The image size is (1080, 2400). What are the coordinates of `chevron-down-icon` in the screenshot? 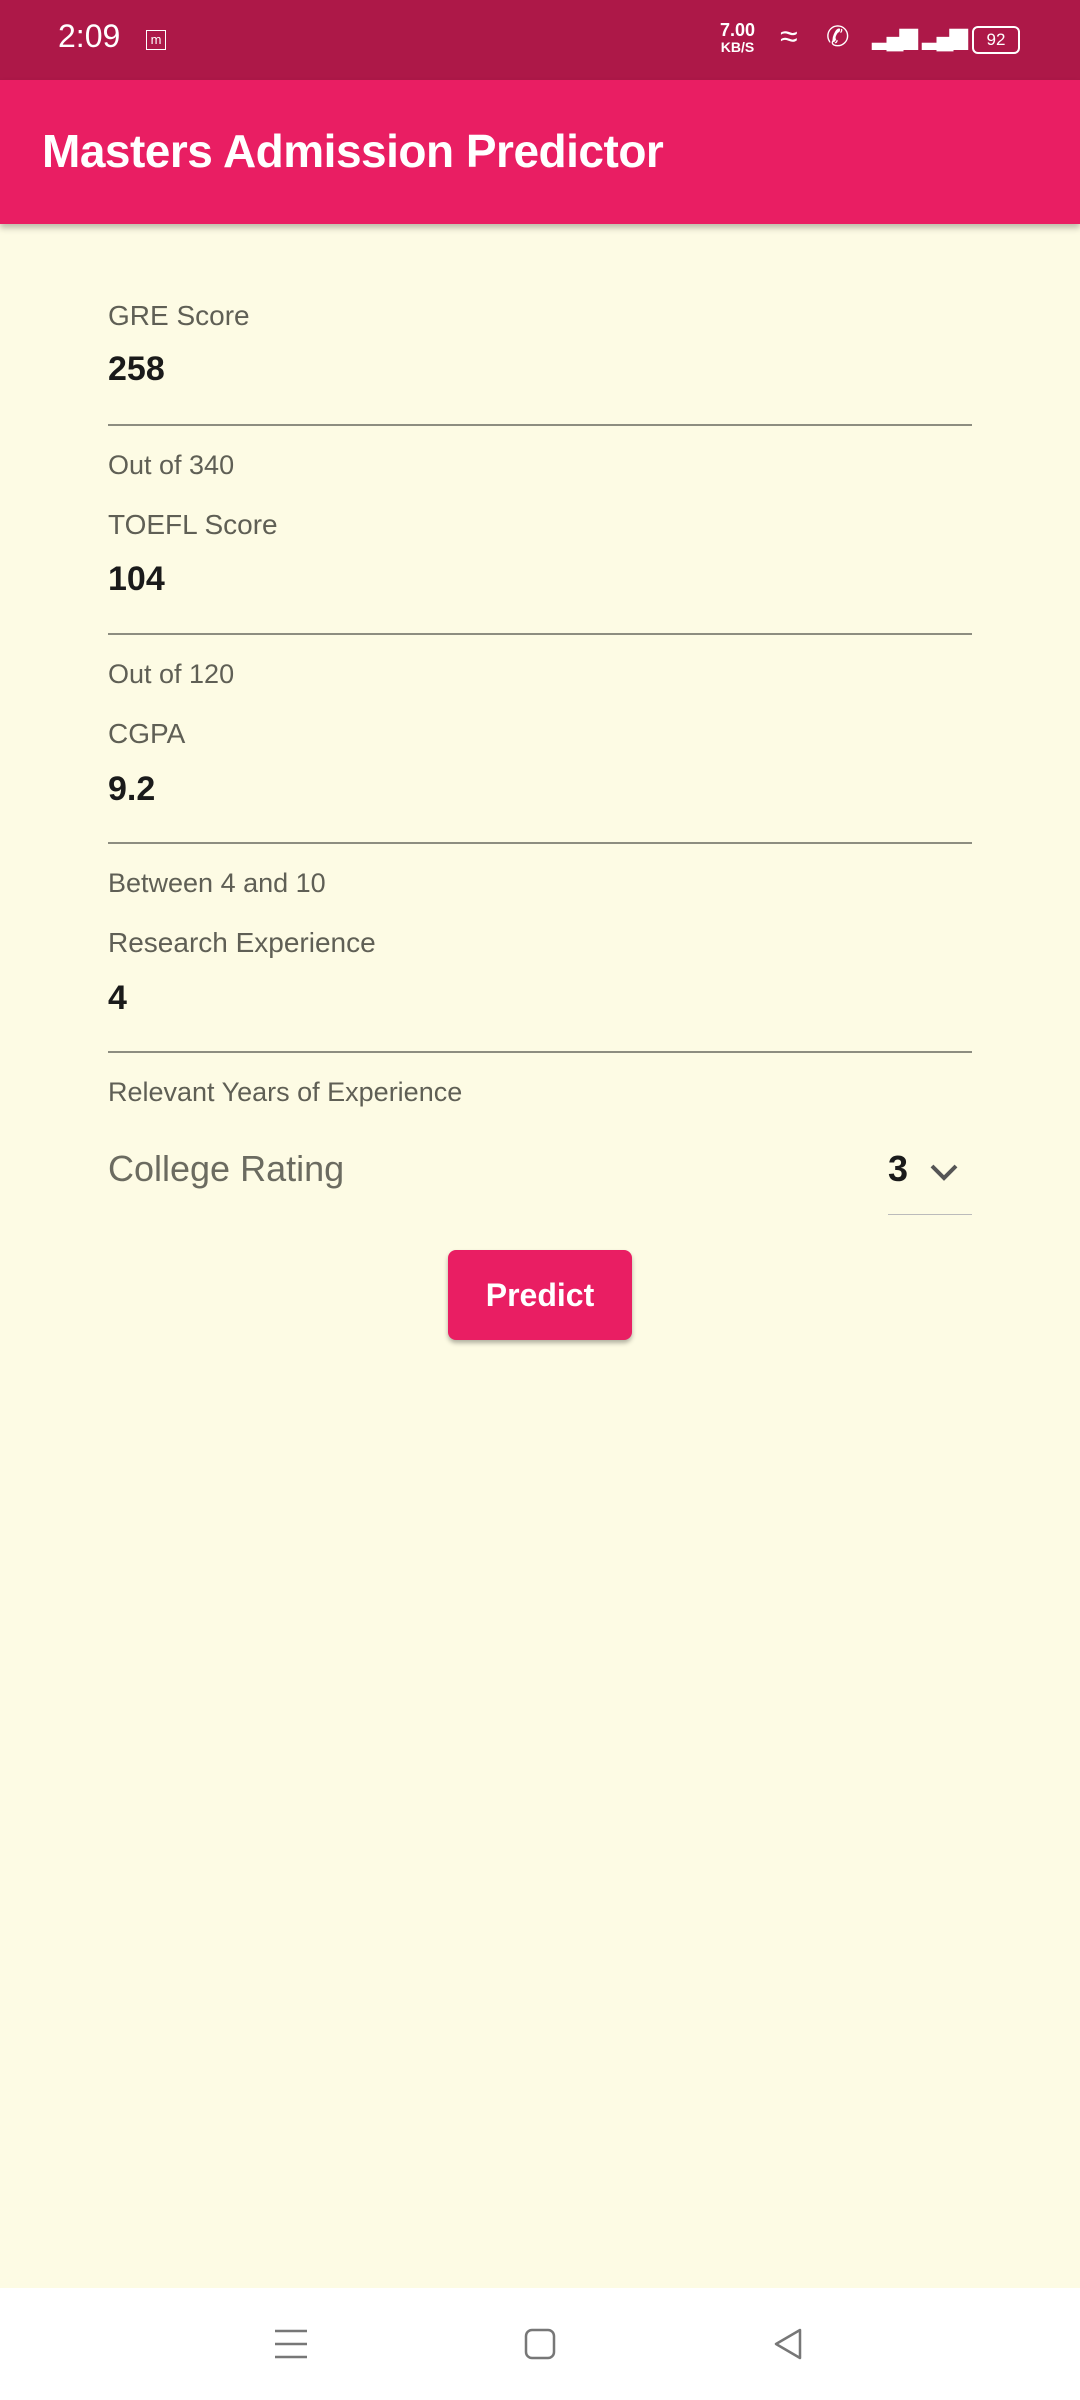 It's located at (944, 1172).